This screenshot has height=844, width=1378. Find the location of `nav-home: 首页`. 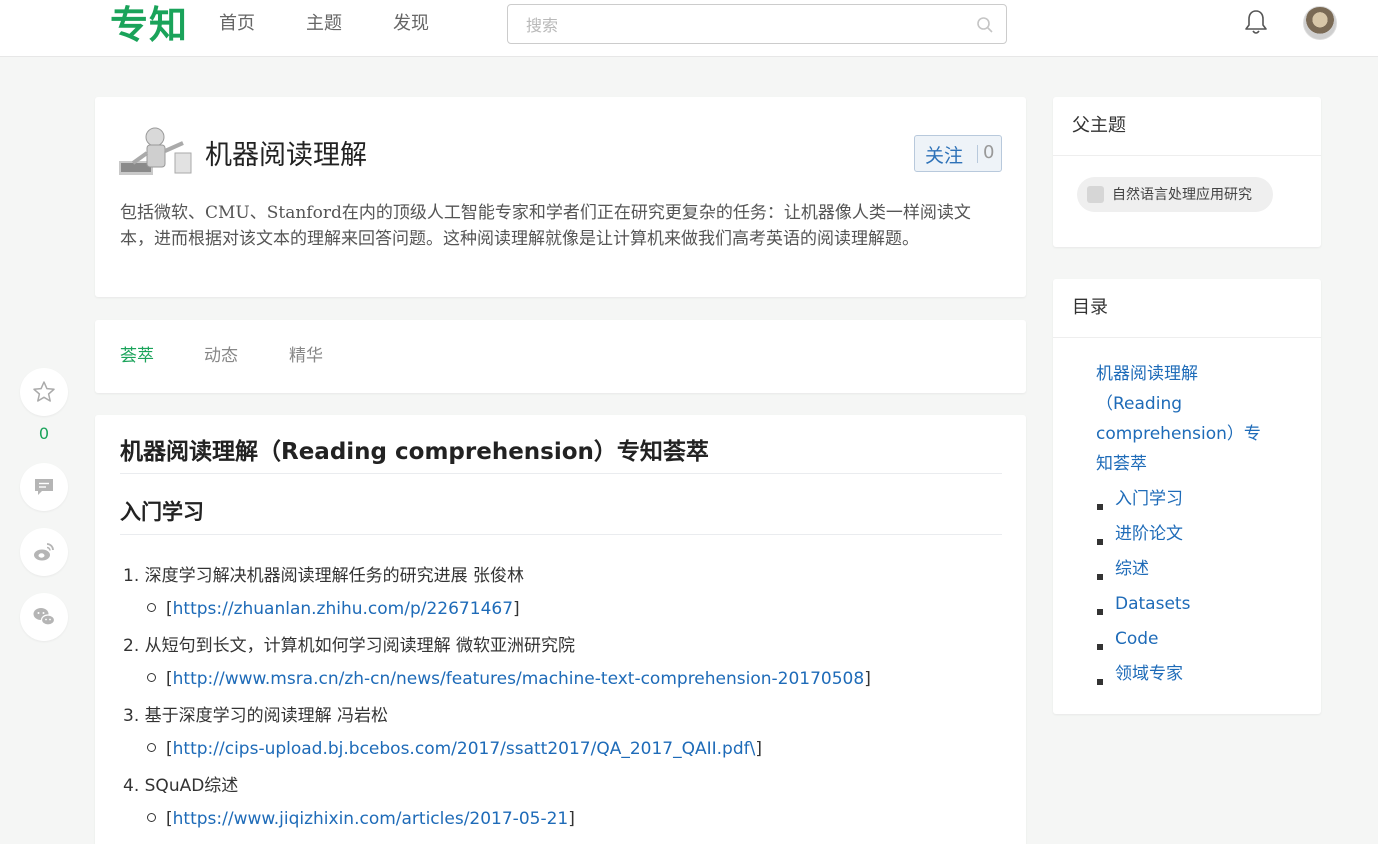

nav-home: 首页 is located at coordinates (237, 24).